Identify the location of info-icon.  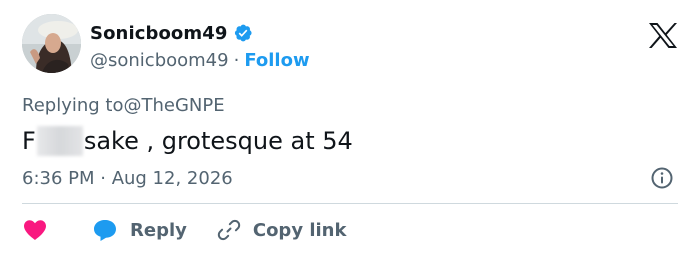
(662, 178).